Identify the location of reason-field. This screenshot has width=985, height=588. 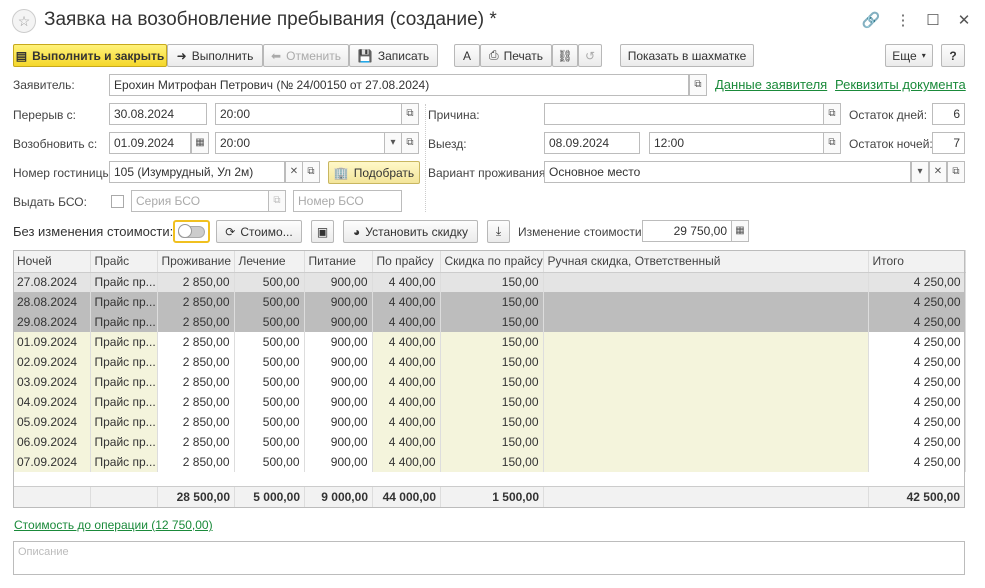
(684, 114).